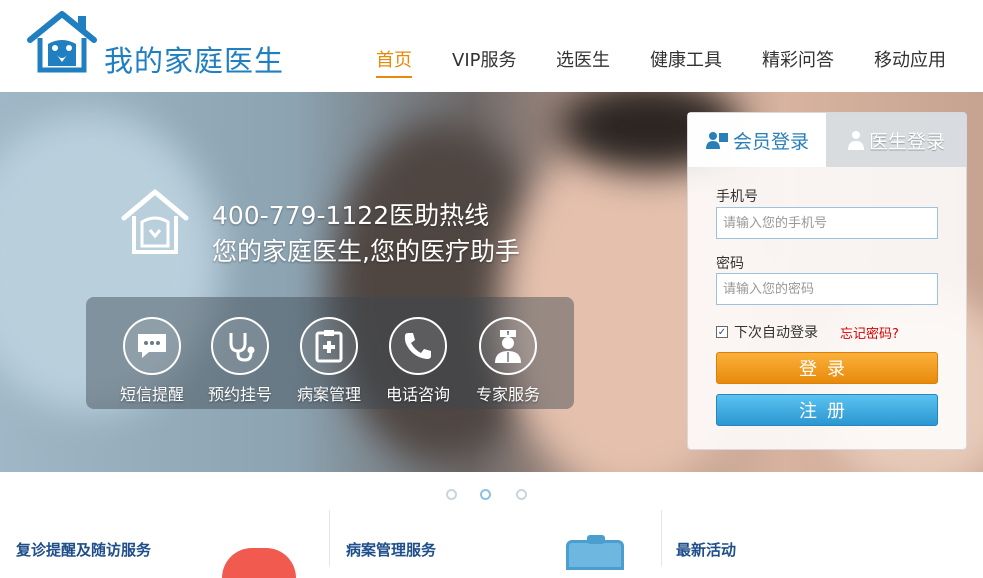  I want to click on heart-icon, so click(259, 563).